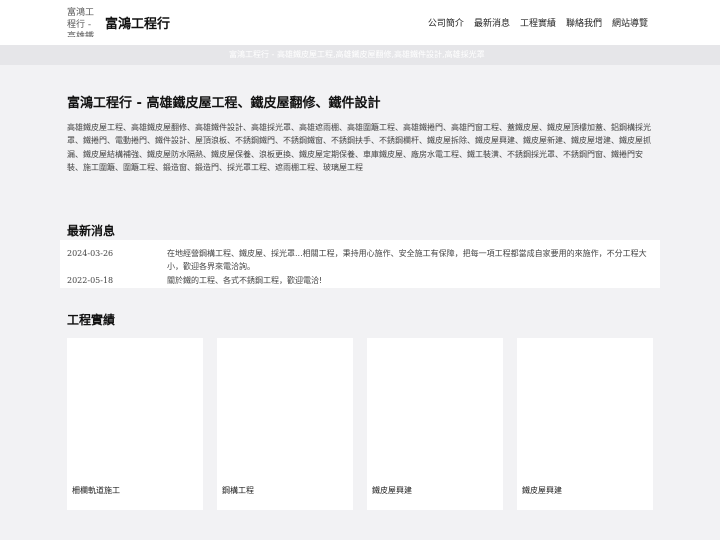 This screenshot has width=720, height=540. What do you see at coordinates (630, 22) in the screenshot?
I see `nav-sitemap: 網站導覽` at bounding box center [630, 22].